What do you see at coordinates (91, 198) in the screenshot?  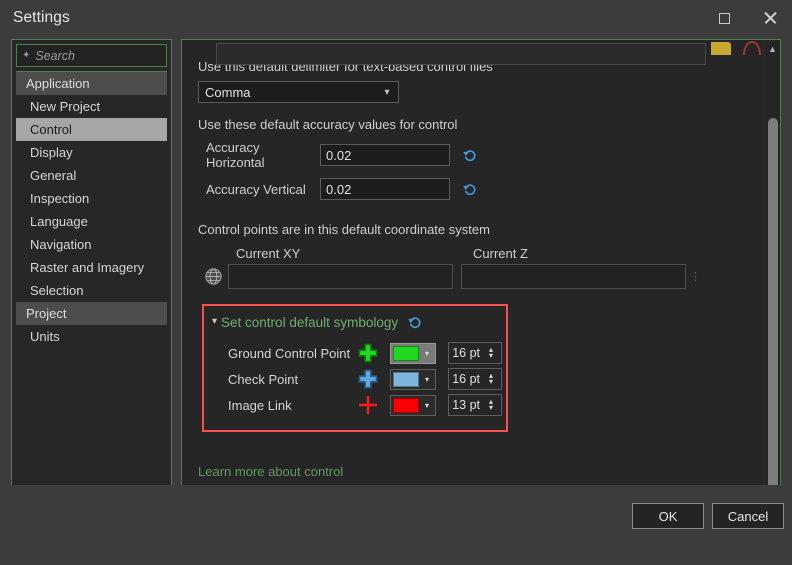 I see `sidebar-item-inspection: Inspection` at bounding box center [91, 198].